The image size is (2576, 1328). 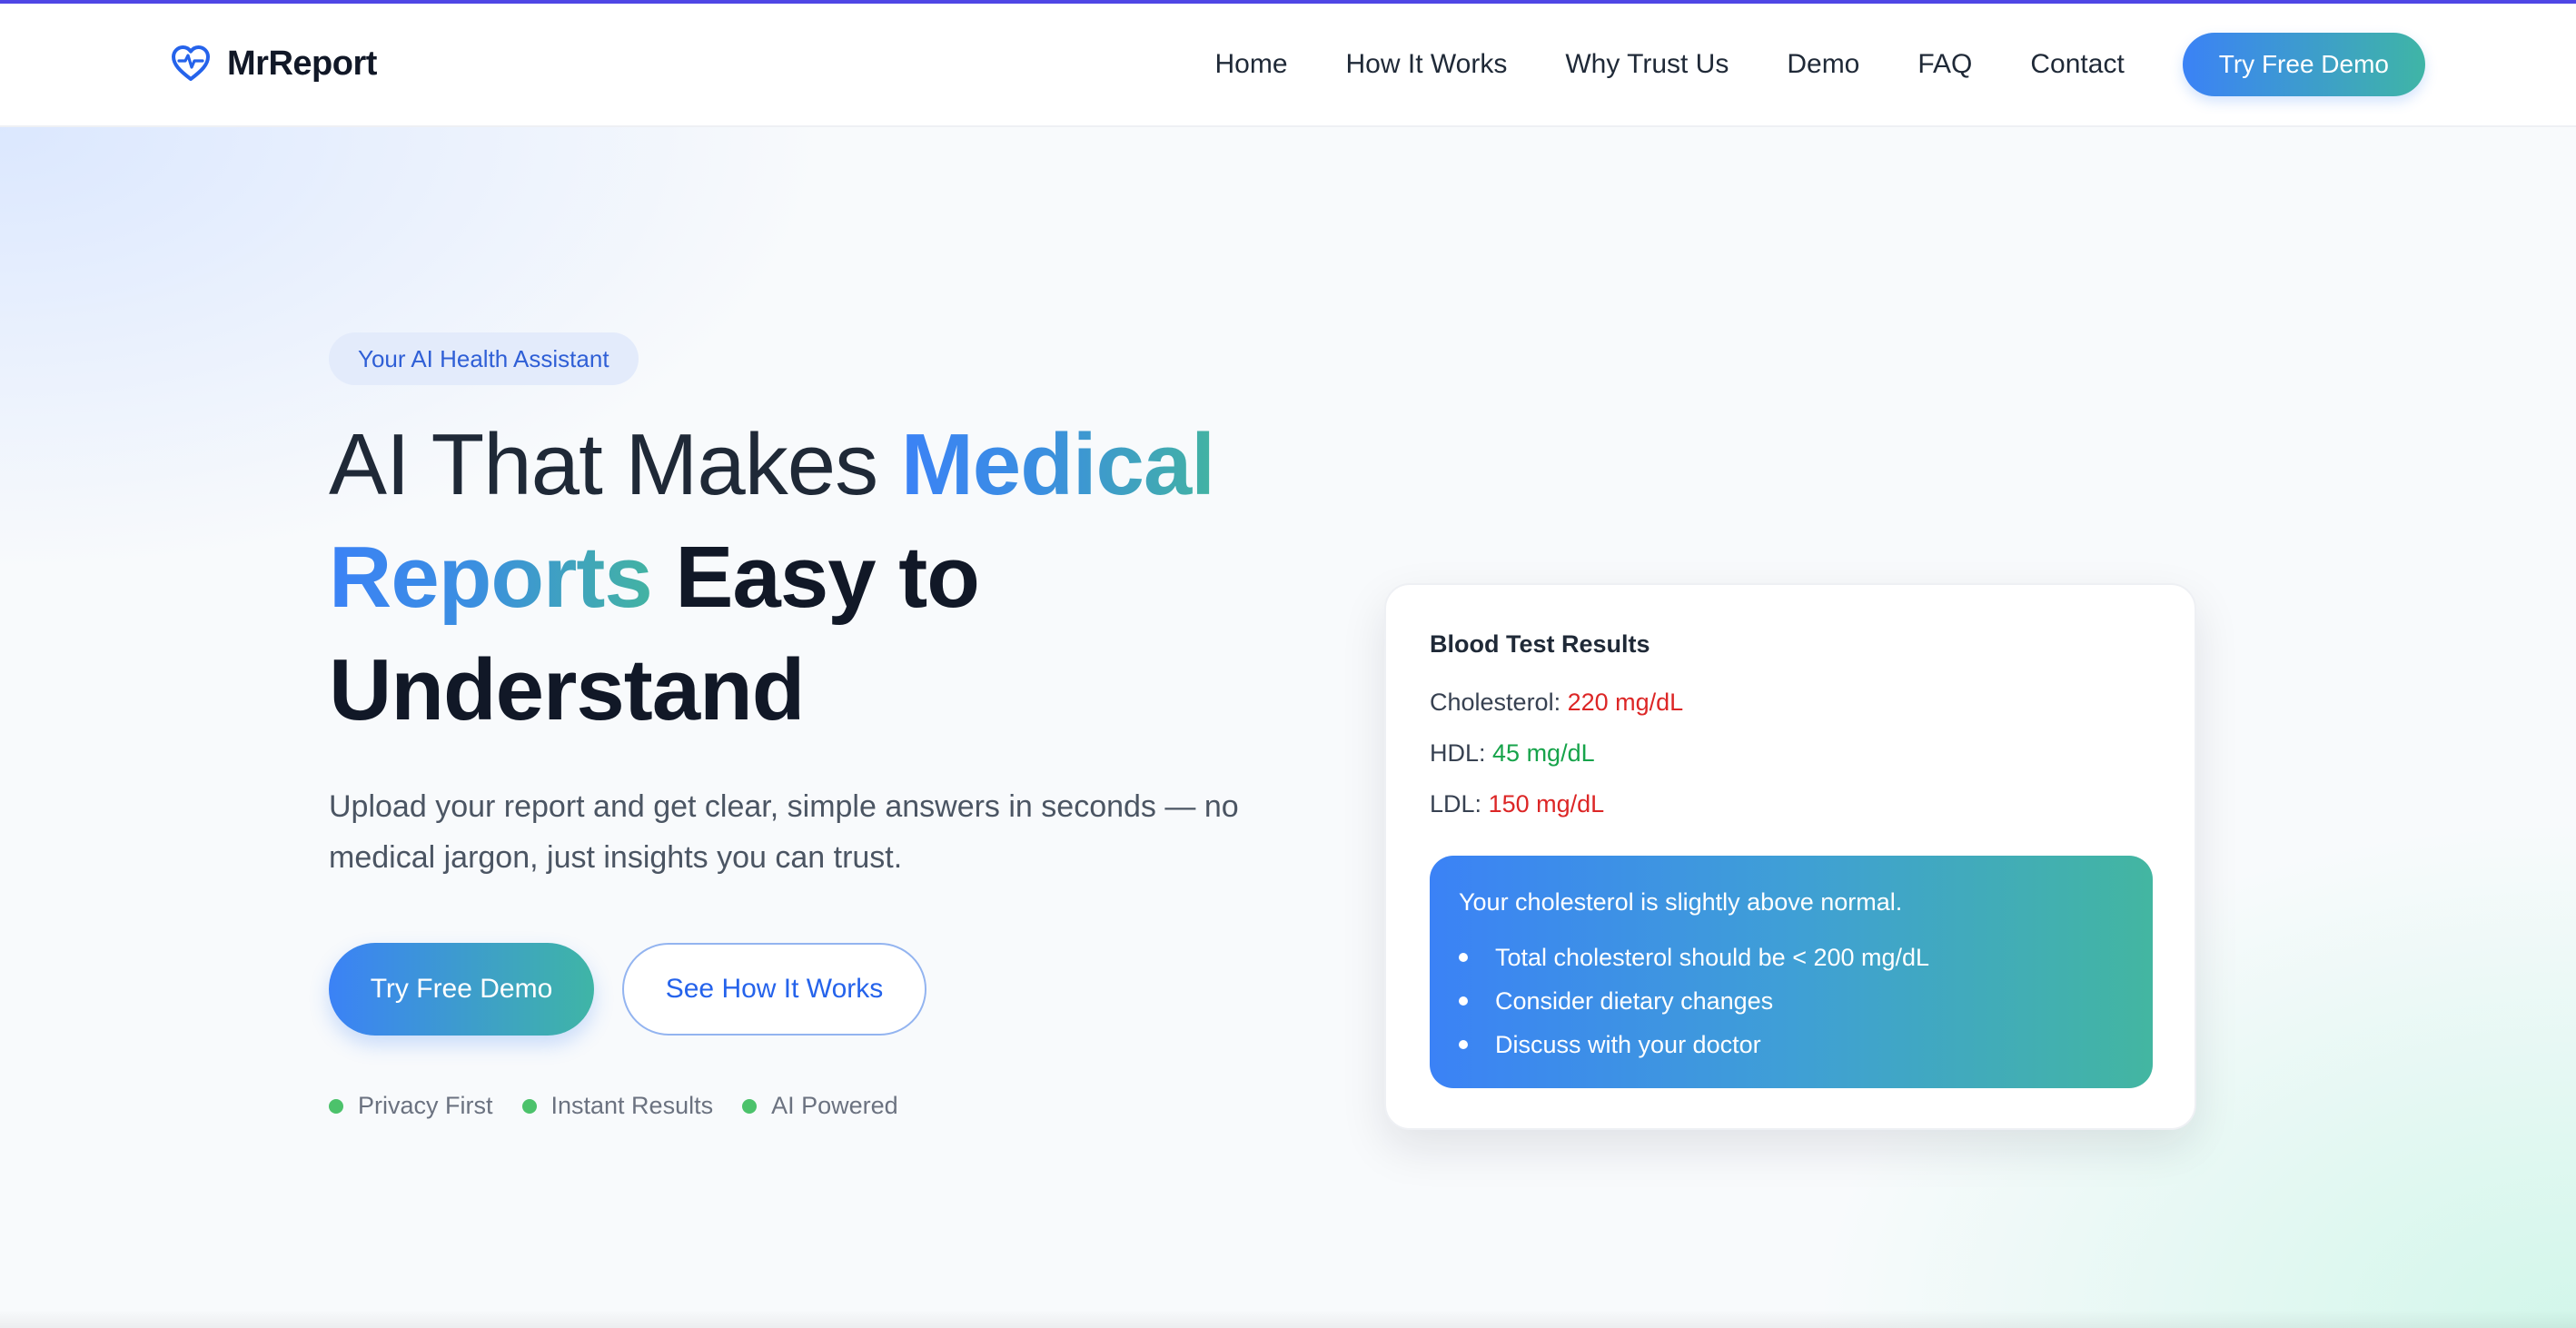 What do you see at coordinates (1647, 64) in the screenshot?
I see `nav-why-trust-us: Why Trust Us` at bounding box center [1647, 64].